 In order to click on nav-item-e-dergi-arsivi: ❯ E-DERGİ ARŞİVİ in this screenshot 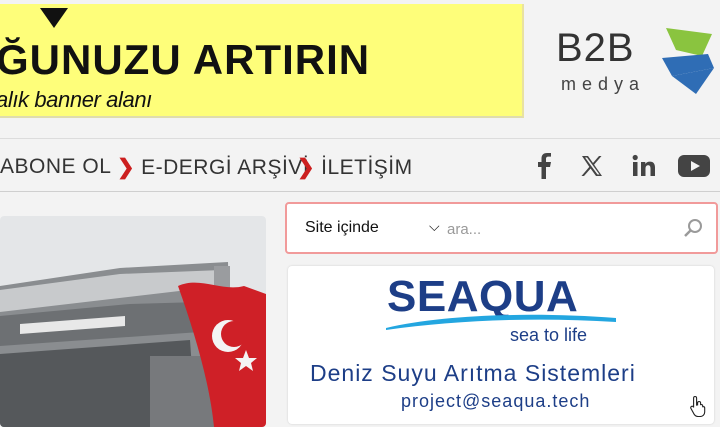, I will do `click(213, 167)`.